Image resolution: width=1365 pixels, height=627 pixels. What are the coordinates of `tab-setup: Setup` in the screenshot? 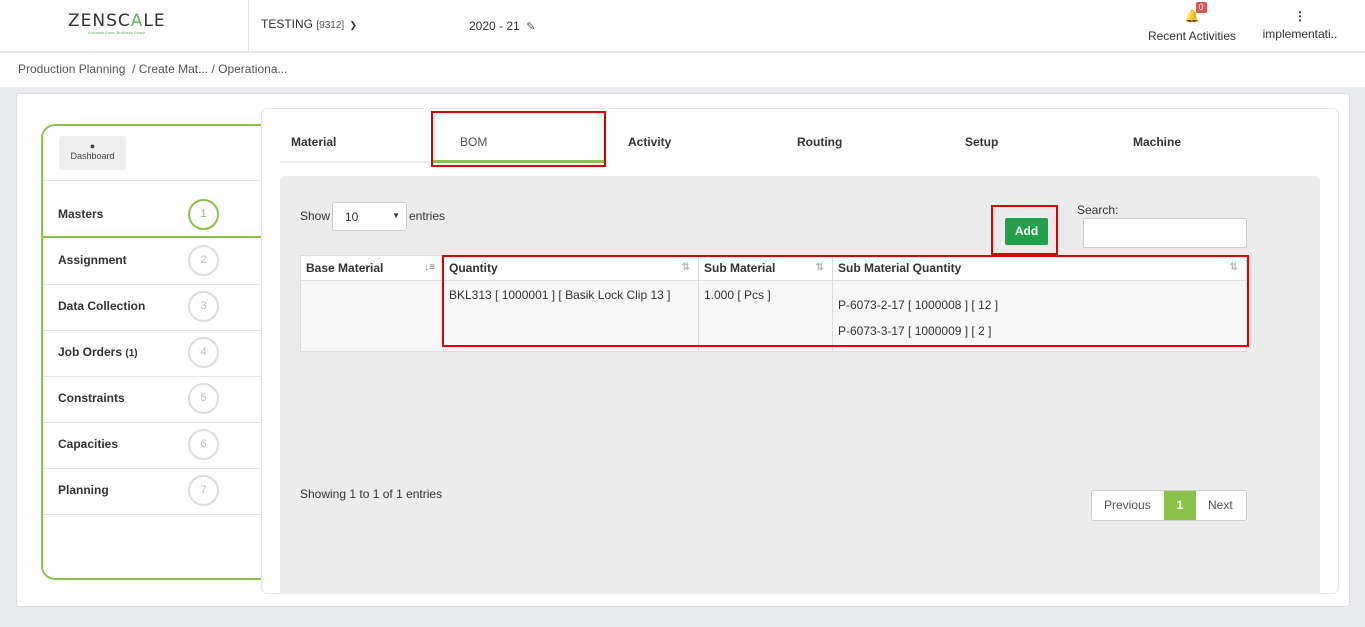 It's located at (981, 142).